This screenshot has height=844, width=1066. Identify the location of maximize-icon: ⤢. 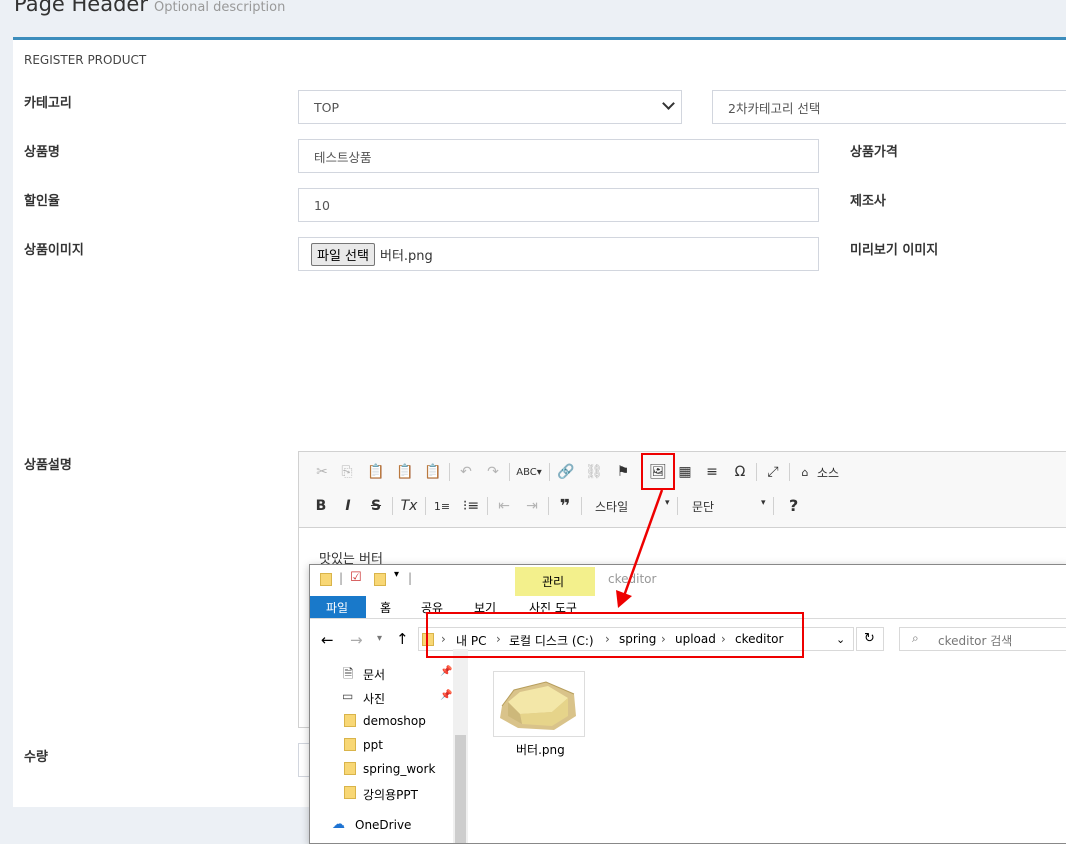
(773, 472).